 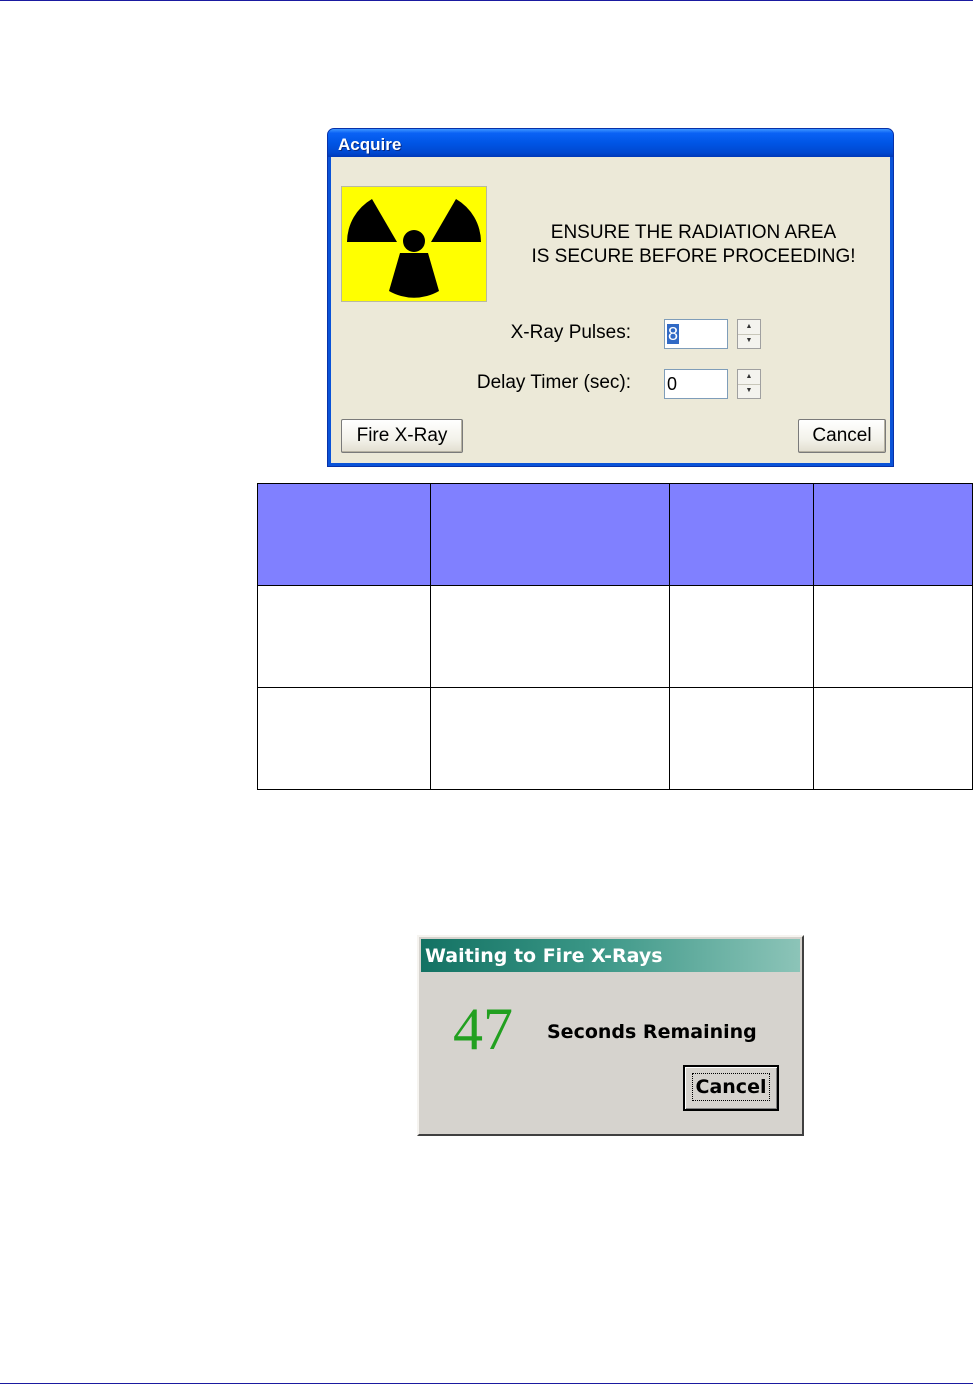 What do you see at coordinates (693, 232) in the screenshot?
I see `warning-line-1: ENSURE THE RADIATION AREA` at bounding box center [693, 232].